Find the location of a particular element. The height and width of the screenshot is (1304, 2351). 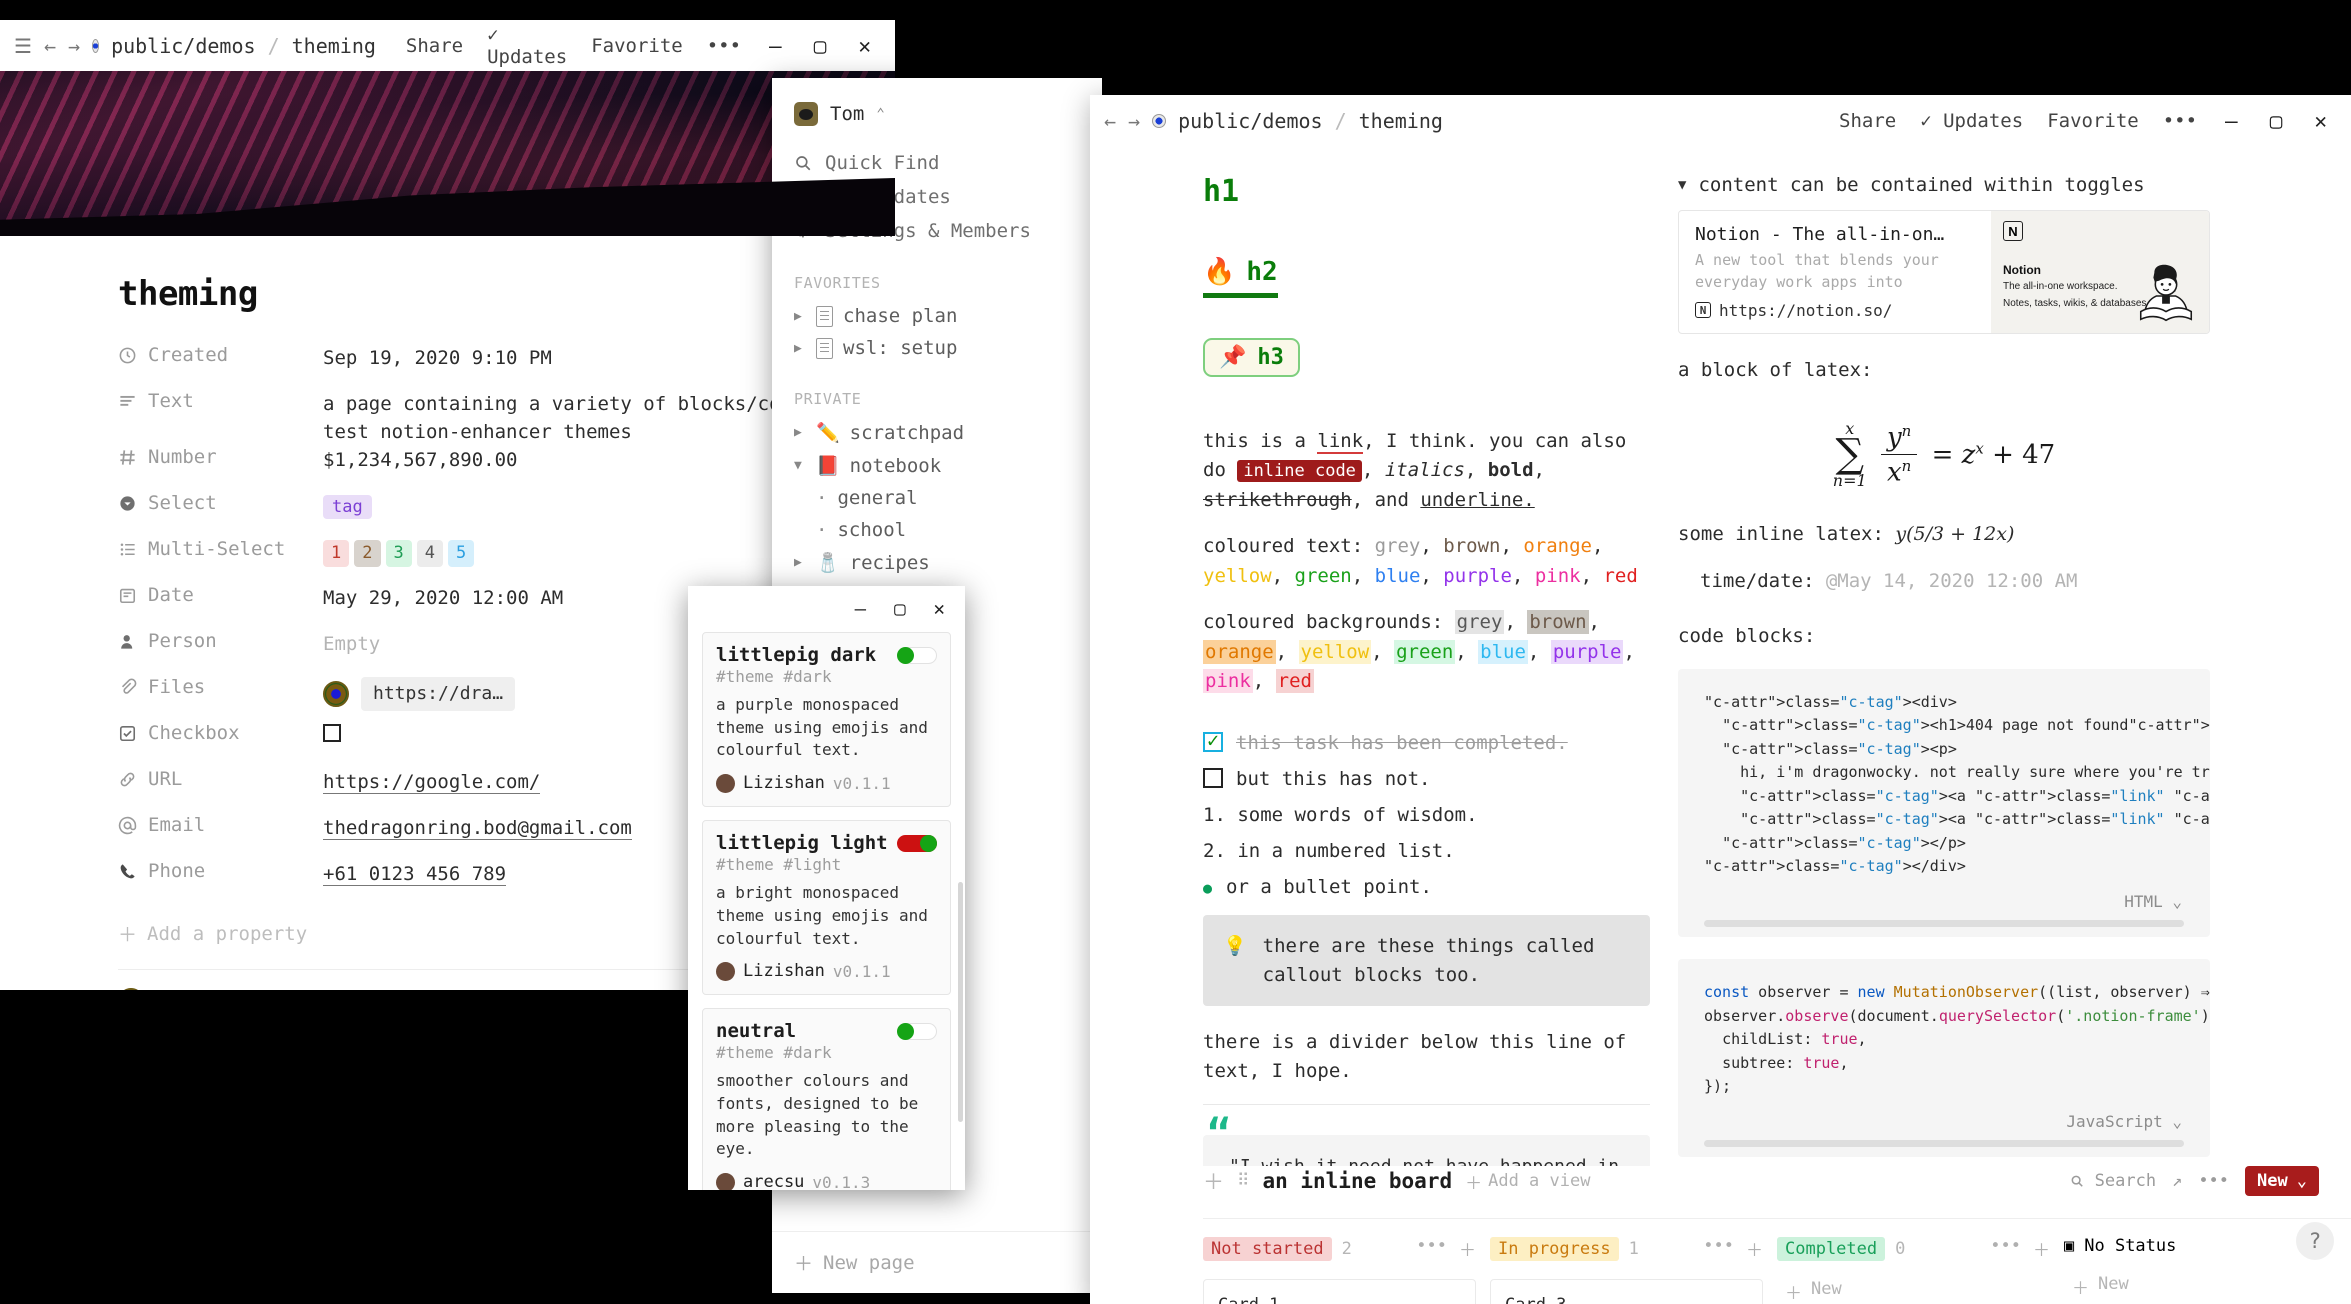

property-value: tag is located at coordinates (347, 506).